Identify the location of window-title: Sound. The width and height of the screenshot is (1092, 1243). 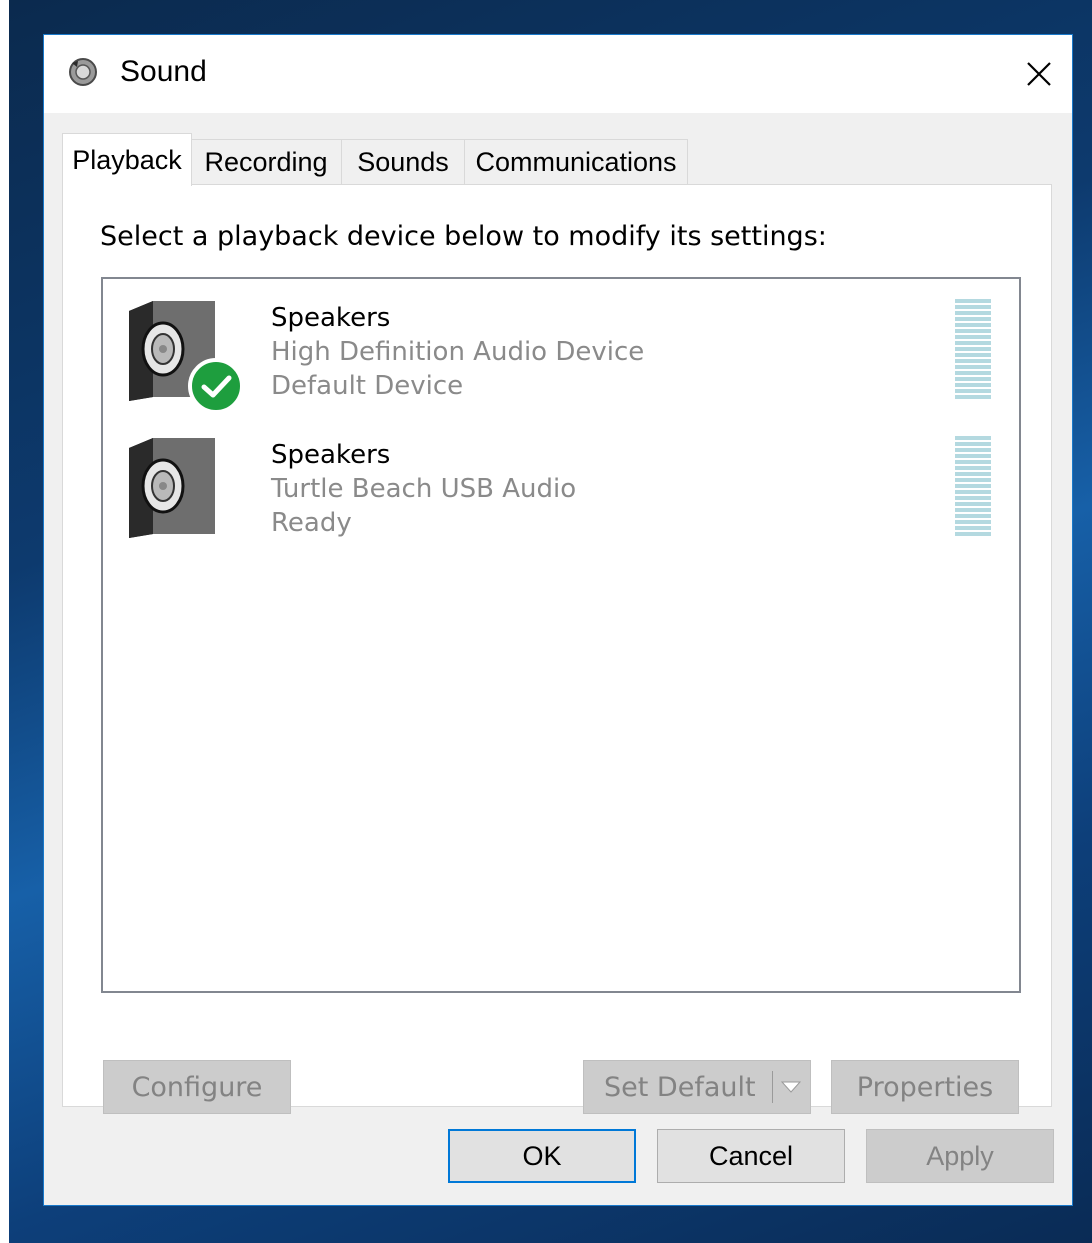
(163, 71).